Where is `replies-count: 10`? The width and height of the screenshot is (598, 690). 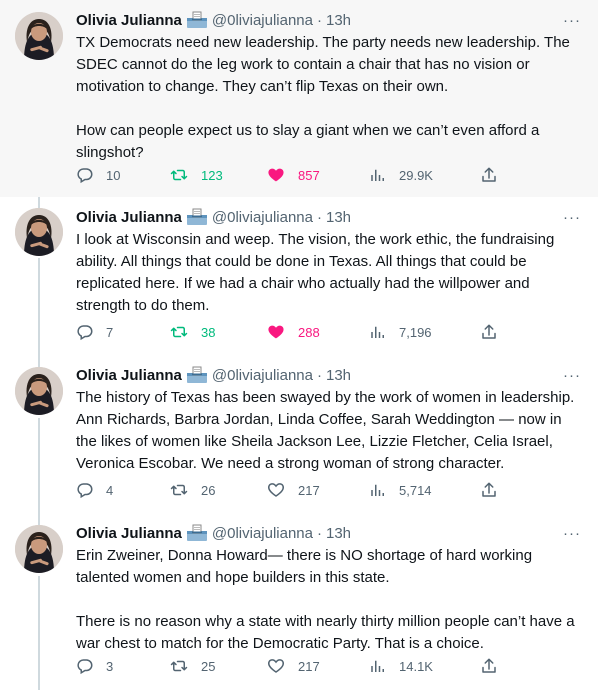 replies-count: 10 is located at coordinates (113, 175).